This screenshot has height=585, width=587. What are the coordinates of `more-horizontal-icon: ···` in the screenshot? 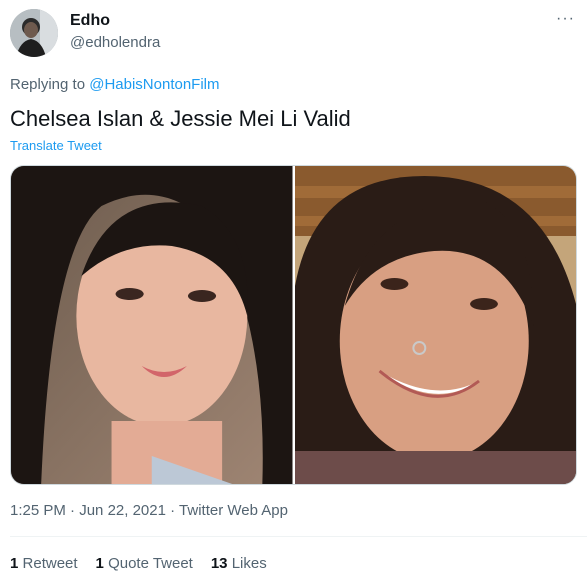 It's located at (565, 19).